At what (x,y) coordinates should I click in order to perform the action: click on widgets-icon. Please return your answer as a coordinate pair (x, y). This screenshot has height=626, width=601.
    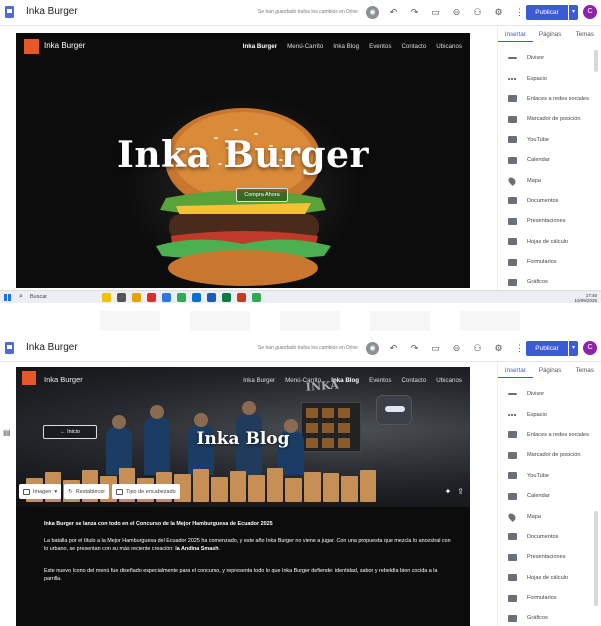
    Looking at the image, I should click on (106, 297).